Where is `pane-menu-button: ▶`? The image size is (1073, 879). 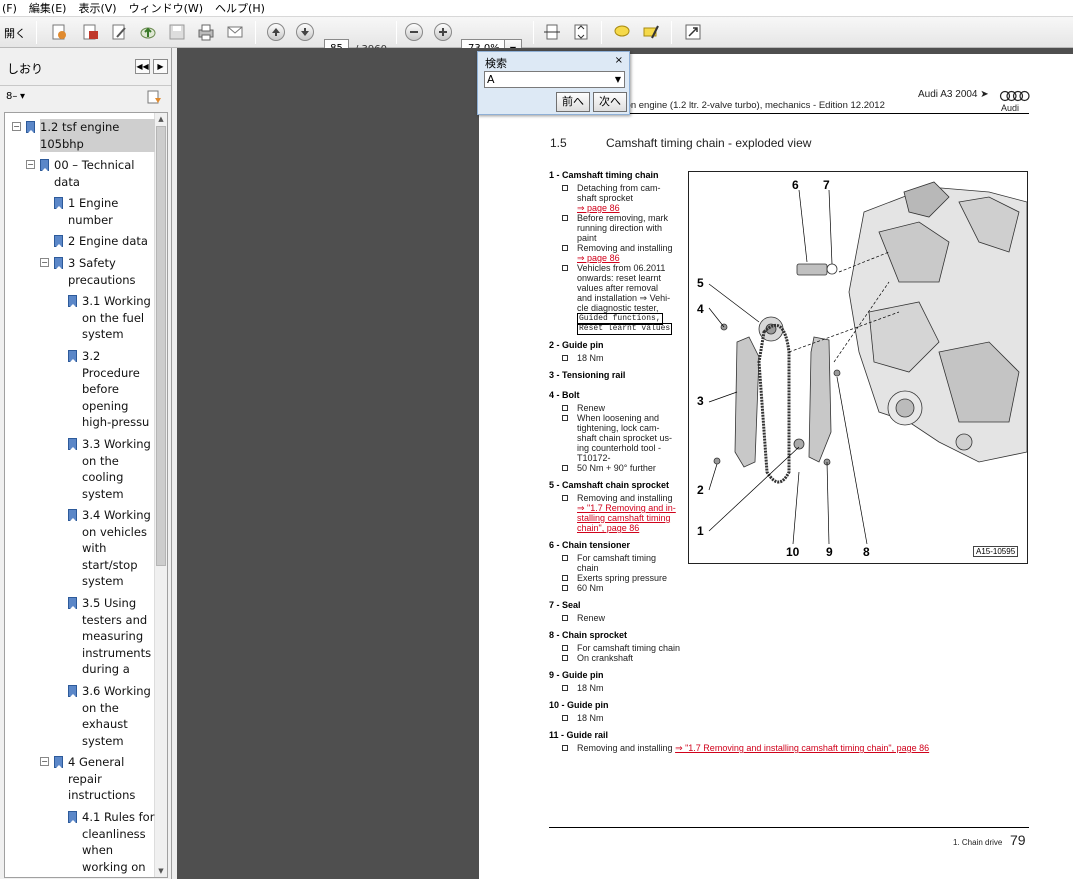
pane-menu-button: ▶ is located at coordinates (160, 66).